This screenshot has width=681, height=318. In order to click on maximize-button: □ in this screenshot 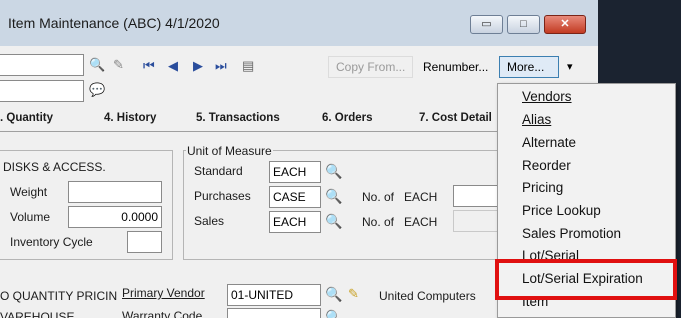, I will do `click(523, 24)`.